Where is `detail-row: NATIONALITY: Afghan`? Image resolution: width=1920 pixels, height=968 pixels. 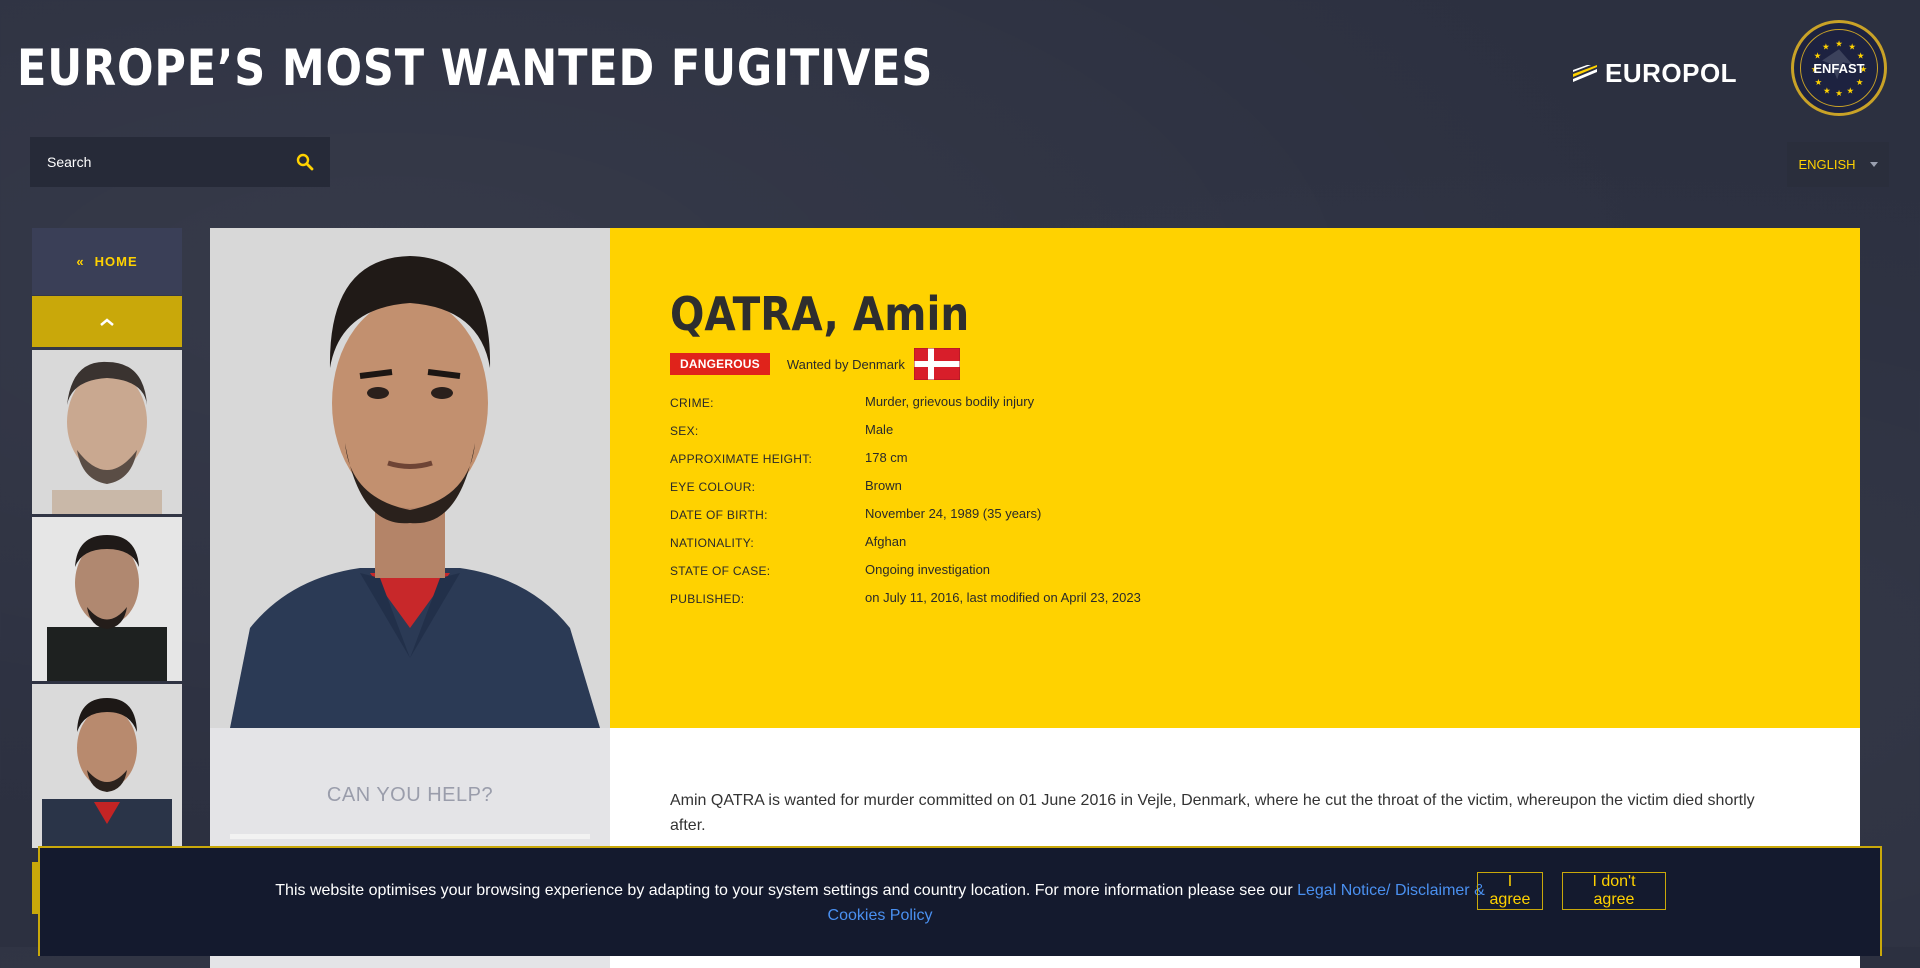
detail-row: NATIONALITY: Afghan is located at coordinates (905, 548).